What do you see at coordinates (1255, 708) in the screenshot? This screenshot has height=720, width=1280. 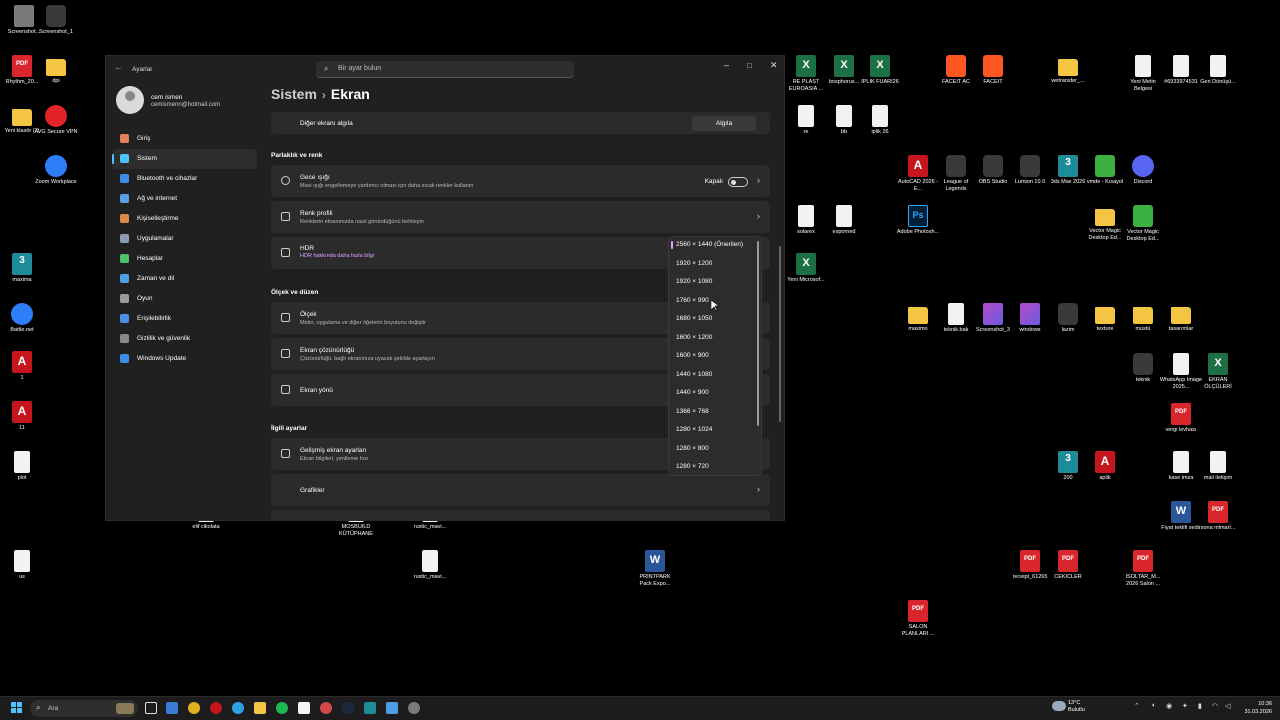 I see `clock: 10:36 31.03.2026` at bounding box center [1255, 708].